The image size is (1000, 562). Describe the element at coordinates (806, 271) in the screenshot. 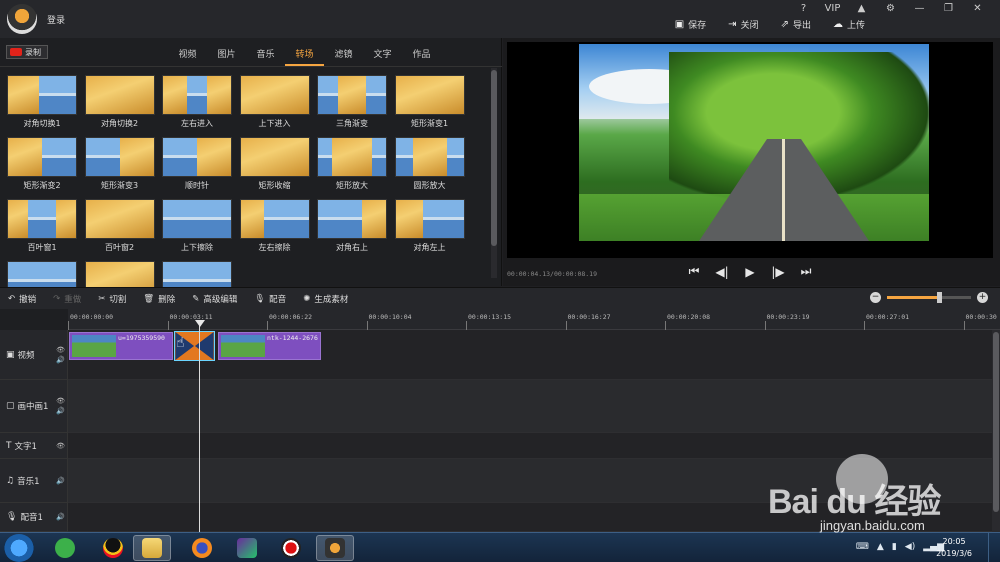

I see `skip-forward-icon: ⏭` at that location.